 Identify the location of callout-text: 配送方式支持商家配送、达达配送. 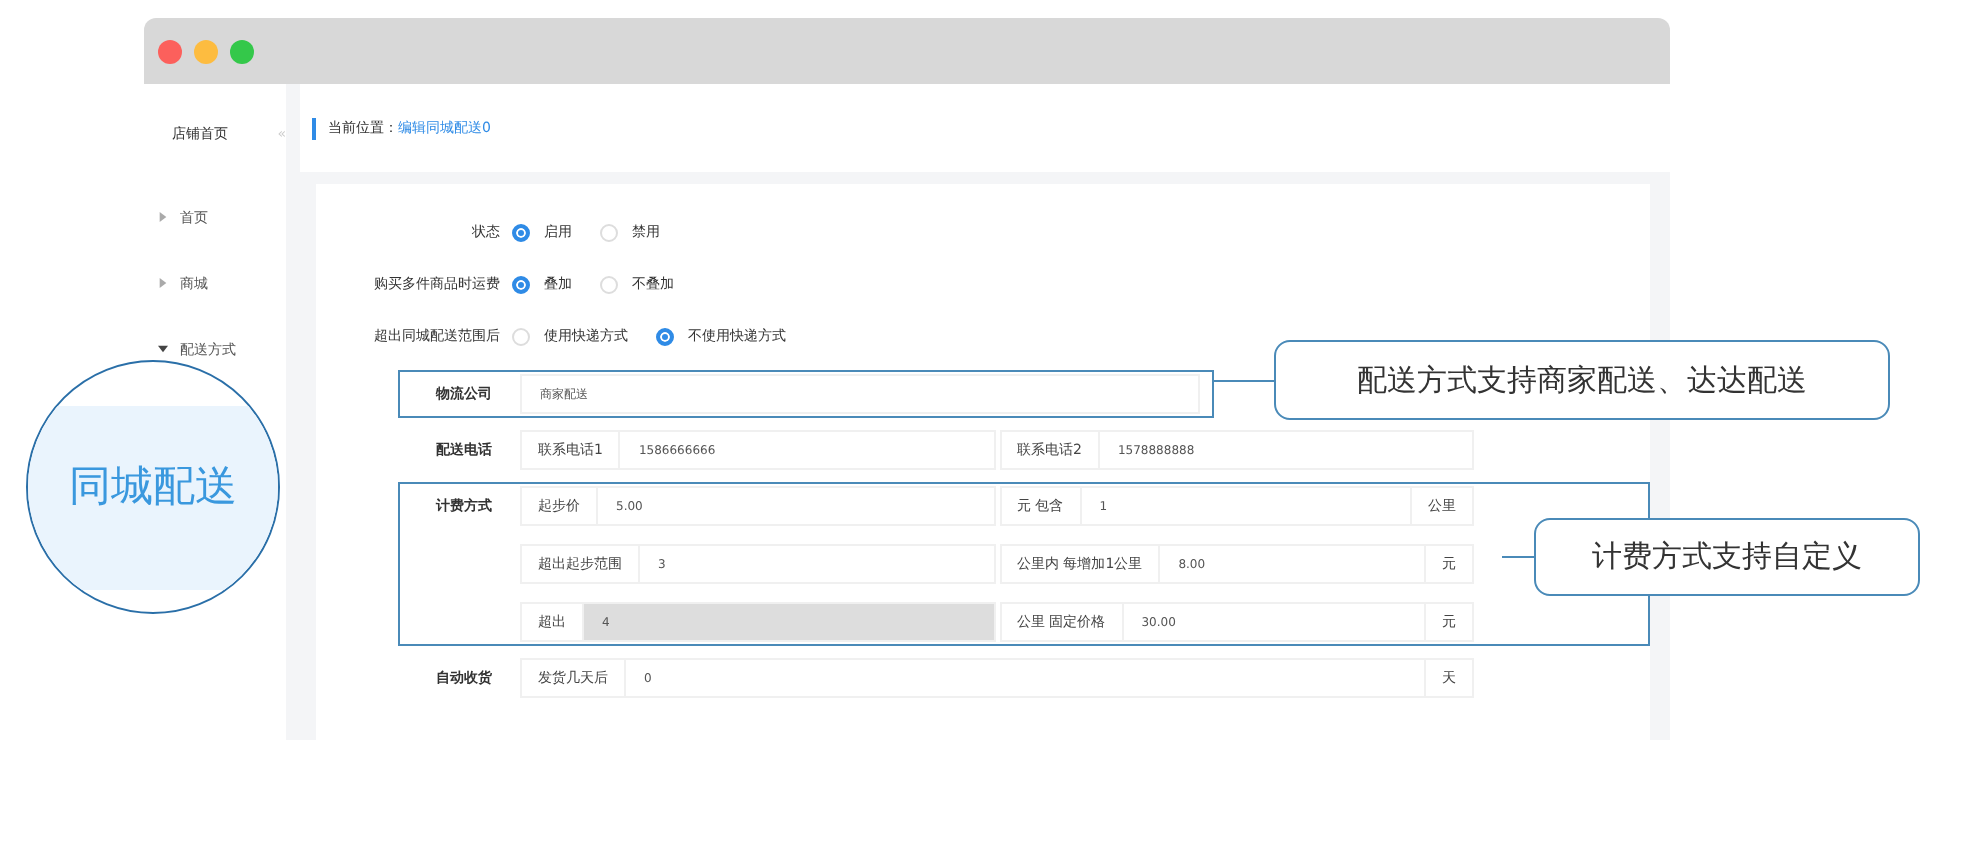
(1582, 380).